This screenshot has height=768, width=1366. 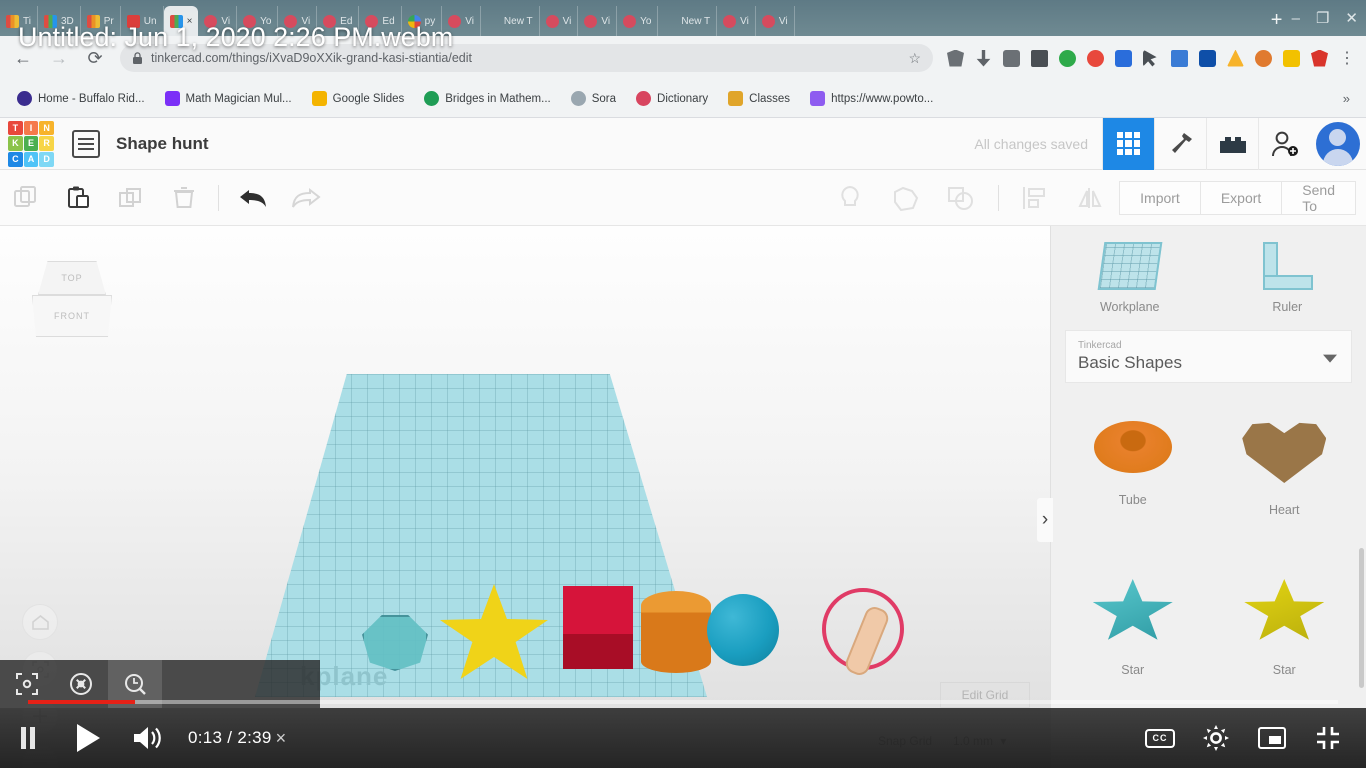 I want to click on download-icon, so click(x=983, y=58).